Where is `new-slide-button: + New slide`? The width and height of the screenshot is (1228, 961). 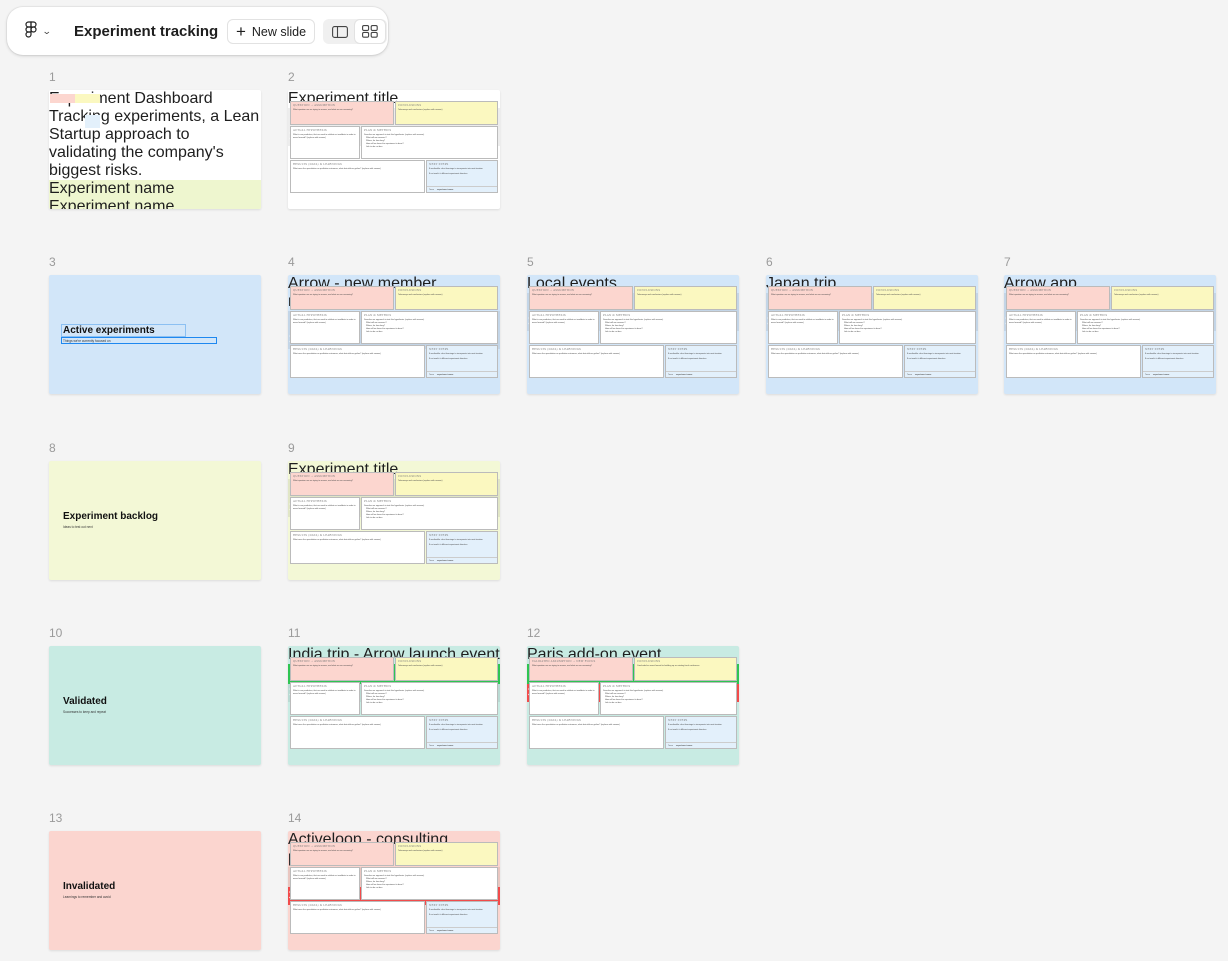 new-slide-button: + New slide is located at coordinates (271, 31).